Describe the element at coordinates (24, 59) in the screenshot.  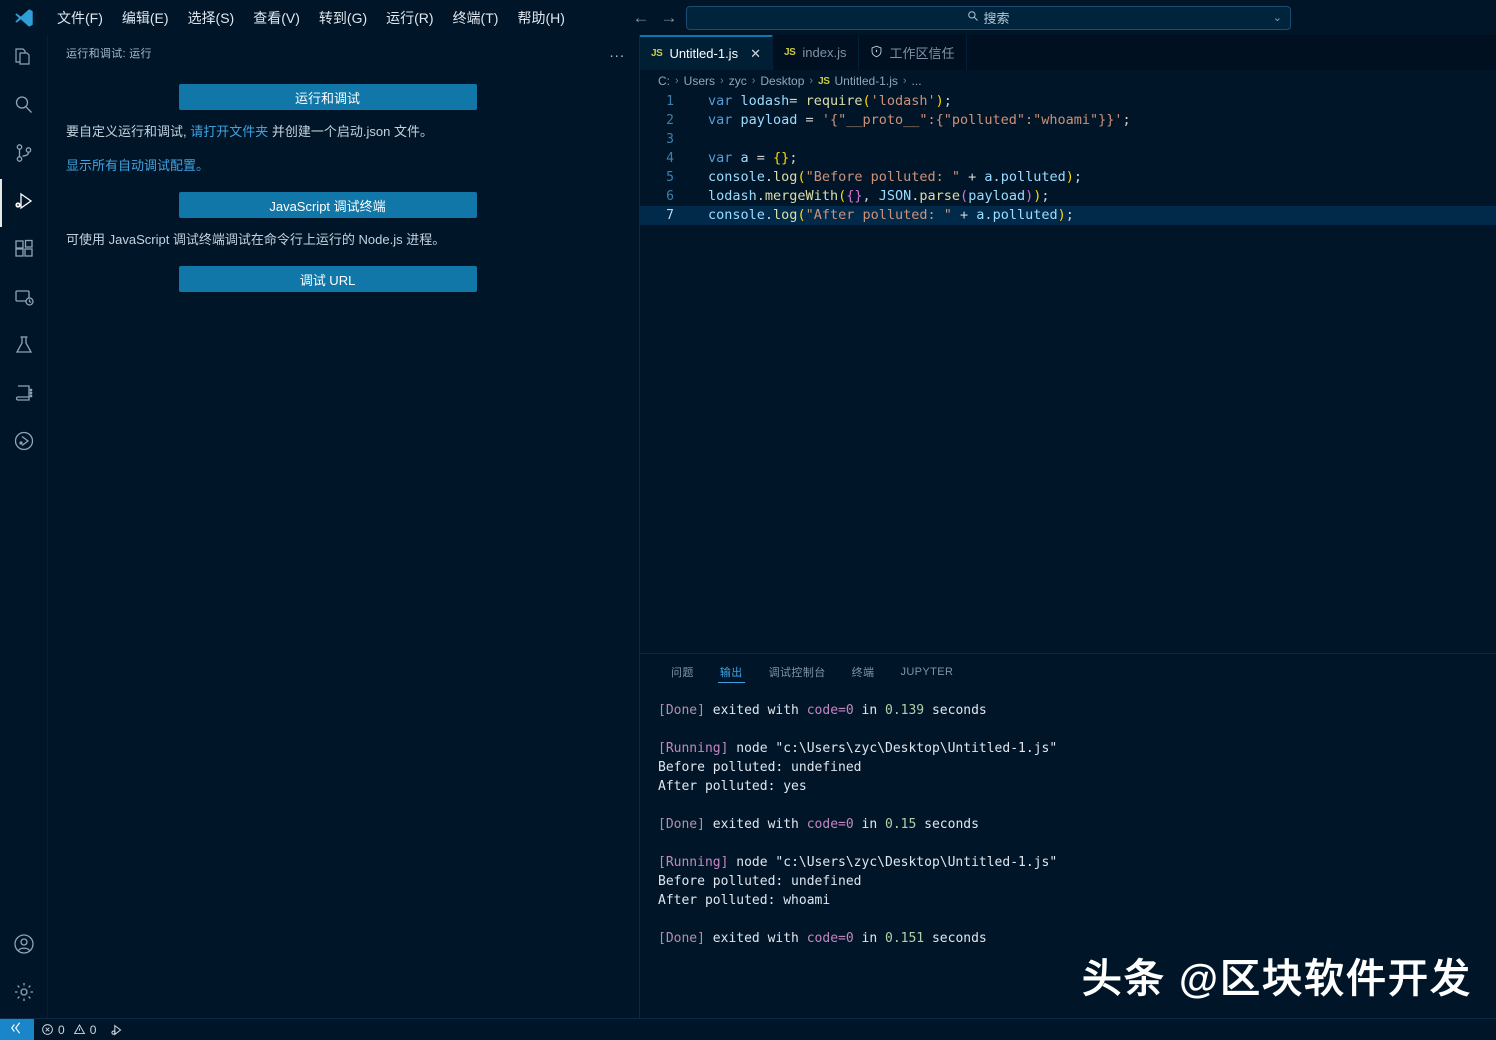
I see `activity-item-explorer` at that location.